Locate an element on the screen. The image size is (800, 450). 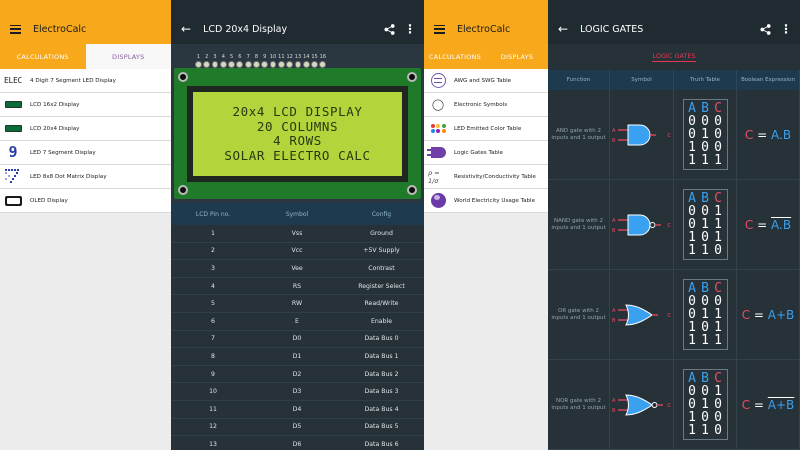
resistivity-icon: ρ = 1/σ is located at coordinates (434, 176).